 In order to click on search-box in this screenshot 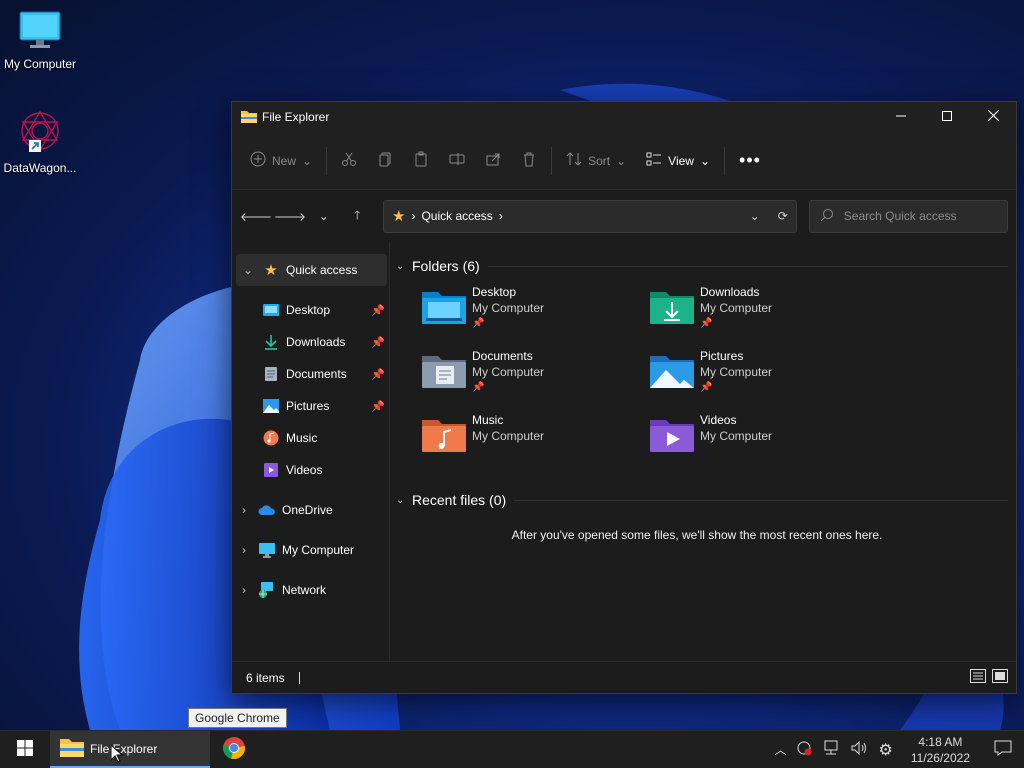, I will do `click(908, 216)`.